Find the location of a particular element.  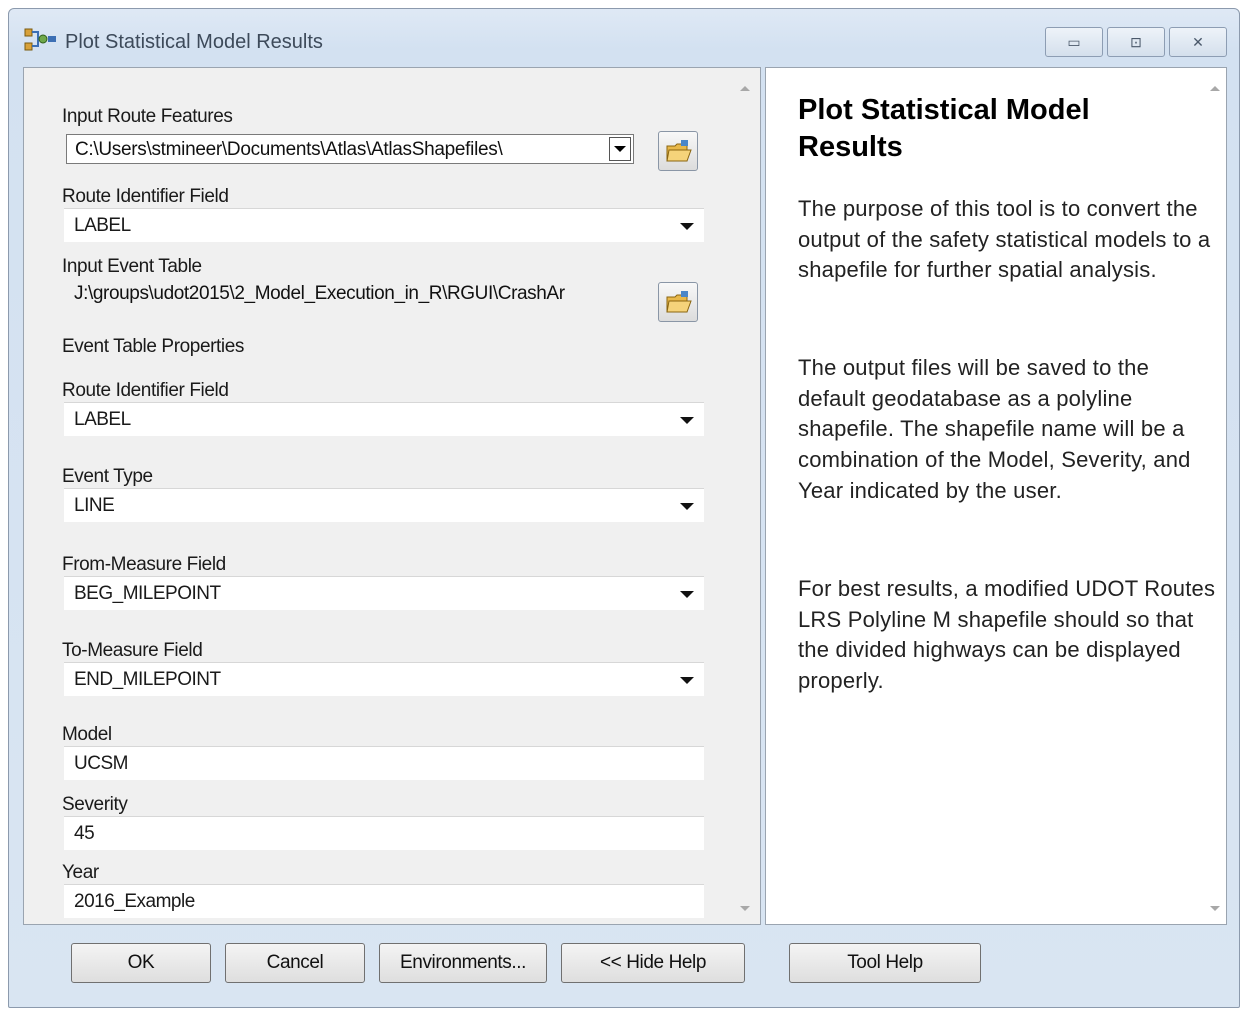

event-route-identifier-field-value: LABEL is located at coordinates (102, 419).